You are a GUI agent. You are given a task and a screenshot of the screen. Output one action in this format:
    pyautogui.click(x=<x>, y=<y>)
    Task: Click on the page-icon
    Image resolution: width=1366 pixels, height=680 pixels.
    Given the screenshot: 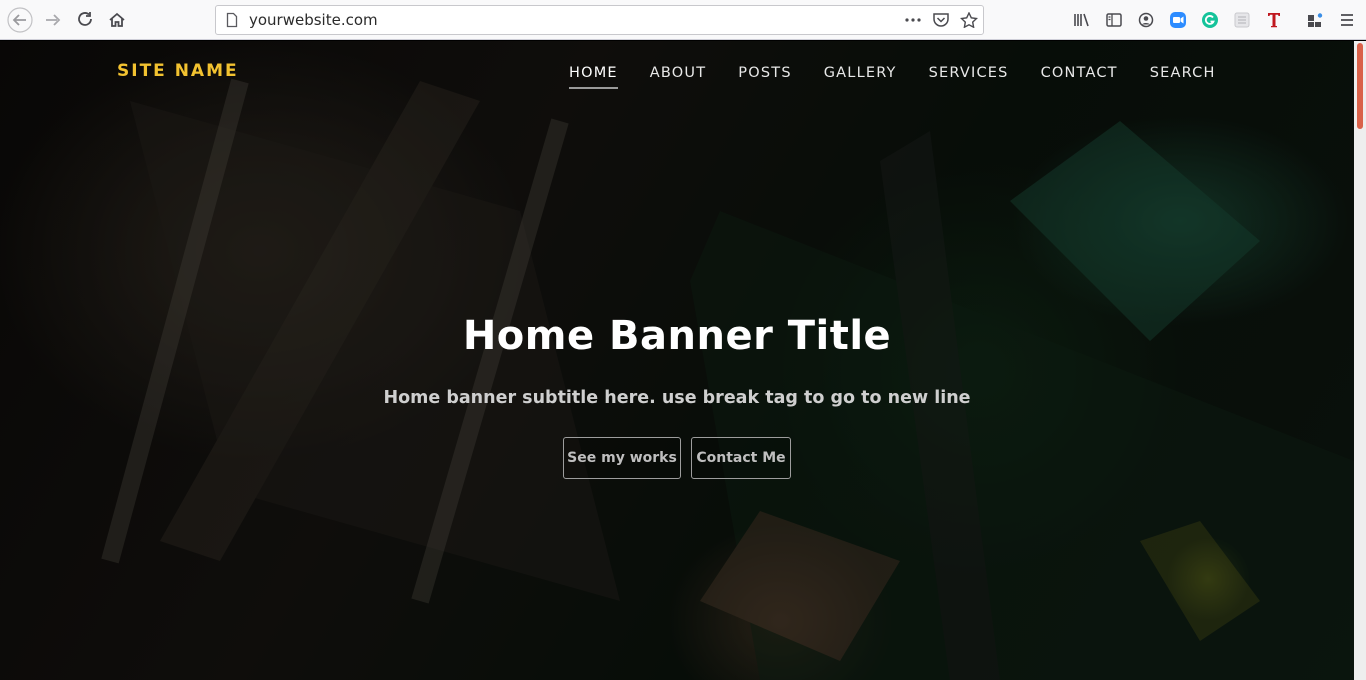 What is the action you would take?
    pyautogui.click(x=232, y=22)
    